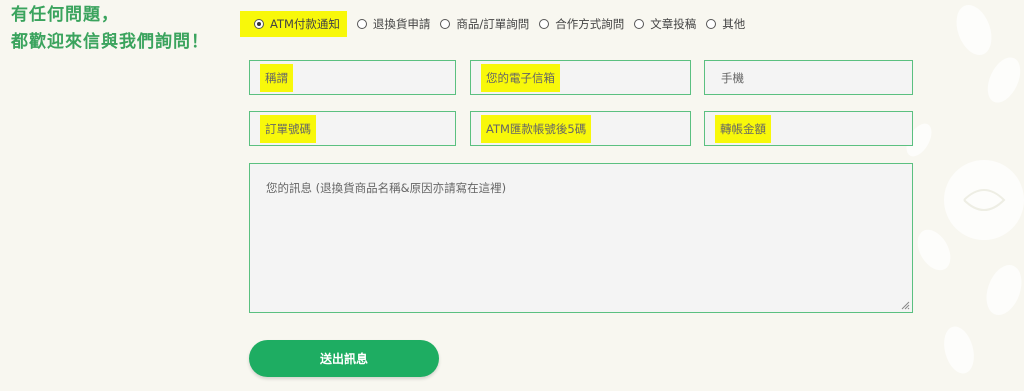  Describe the element at coordinates (965, 189) in the screenshot. I see `leaf-decoration` at that location.